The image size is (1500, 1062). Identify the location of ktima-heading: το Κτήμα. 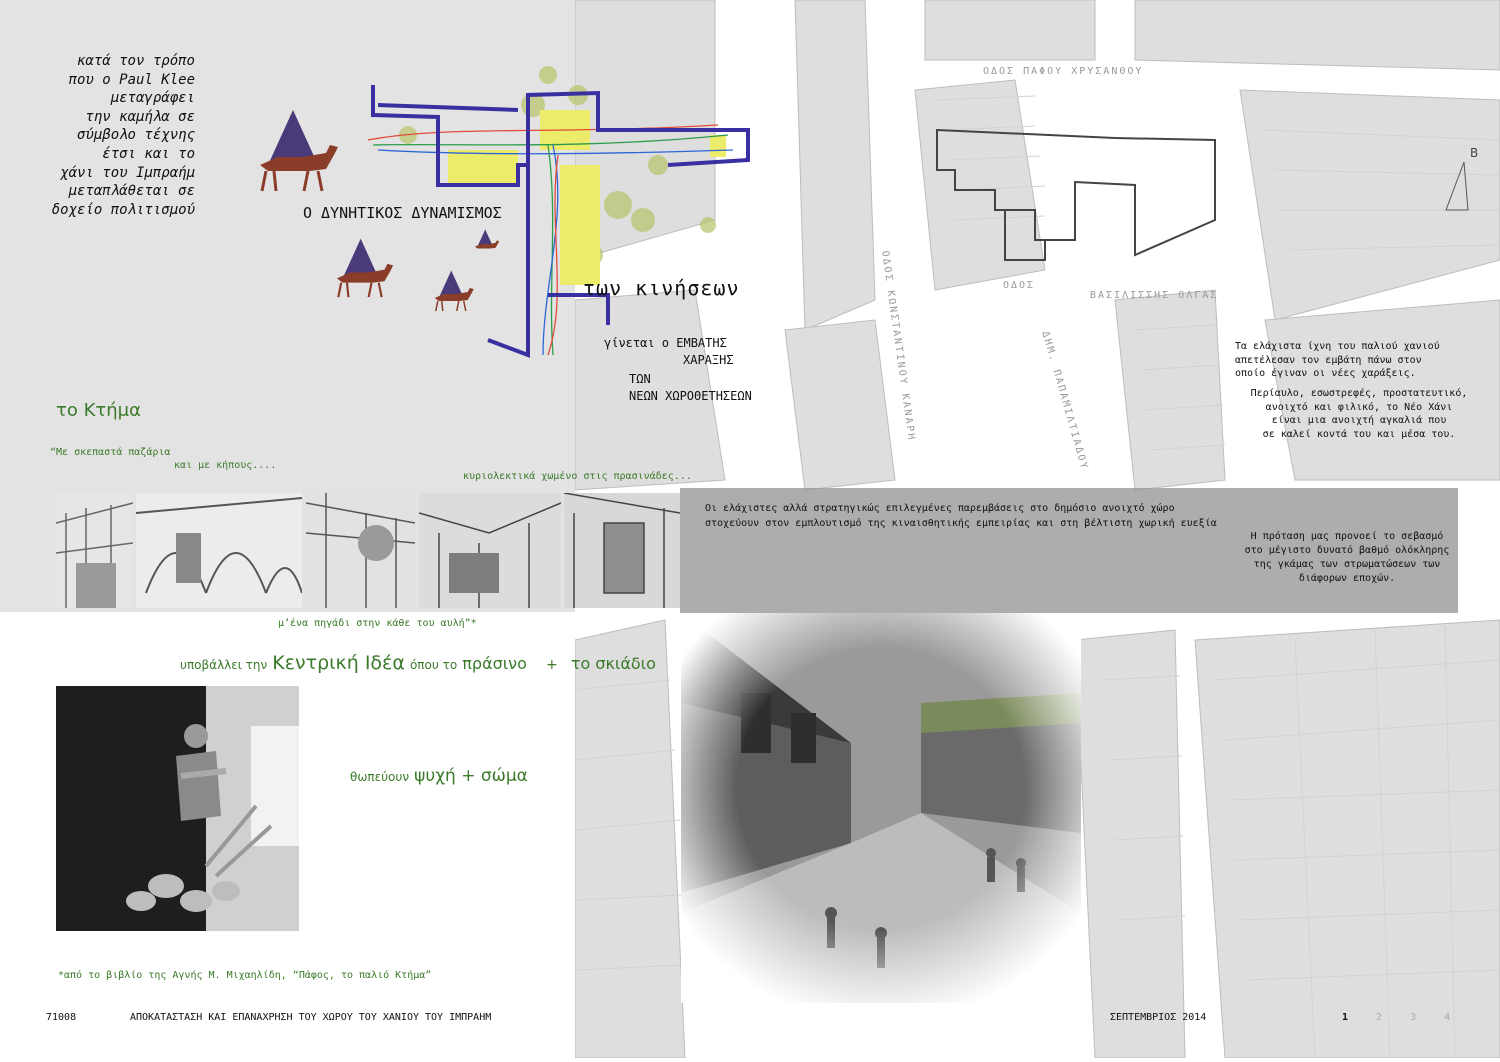
(98, 410).